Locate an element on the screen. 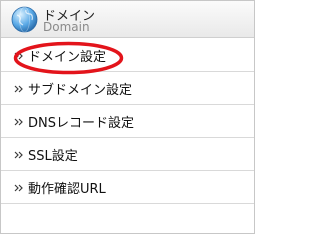 Image resolution: width=320 pixels, height=240 pixels. globe-icon is located at coordinates (24, 19).